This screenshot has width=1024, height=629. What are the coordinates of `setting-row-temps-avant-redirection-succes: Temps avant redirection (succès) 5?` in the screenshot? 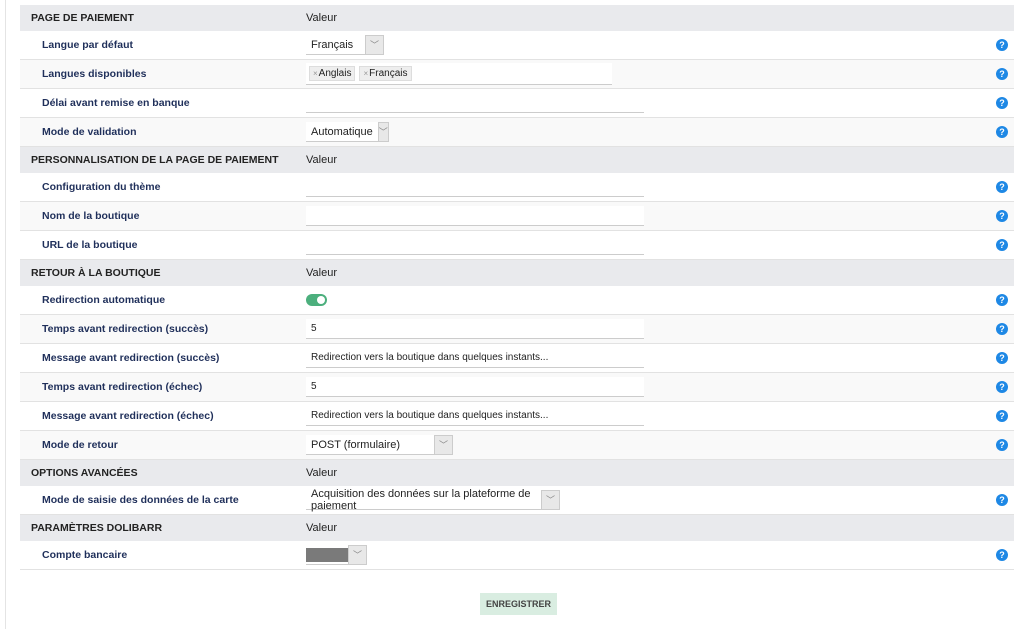 It's located at (517, 329).